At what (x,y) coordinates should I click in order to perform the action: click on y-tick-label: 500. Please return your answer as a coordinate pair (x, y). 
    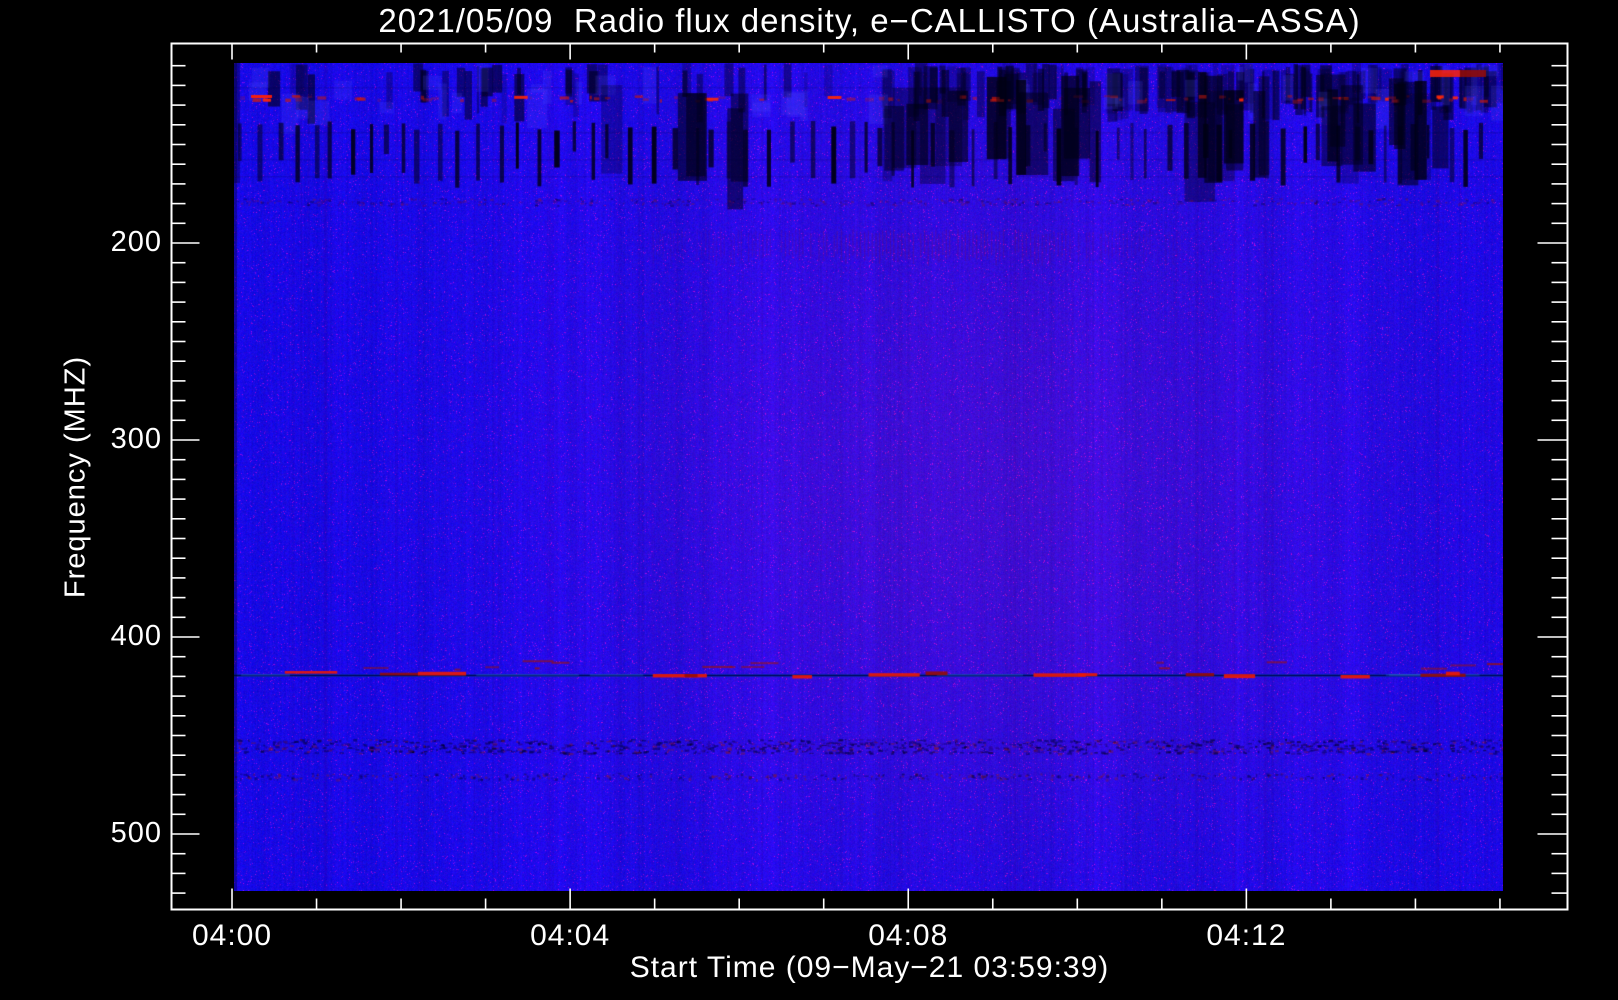
    Looking at the image, I should click on (136, 833).